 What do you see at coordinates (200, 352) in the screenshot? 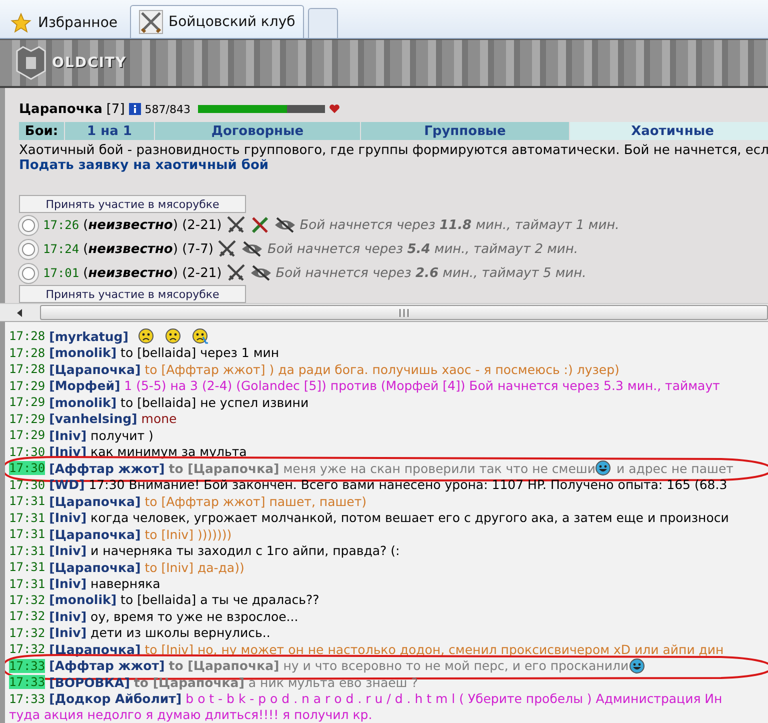
I see `message-text: to [bellaida] через 1 мин` at bounding box center [200, 352].